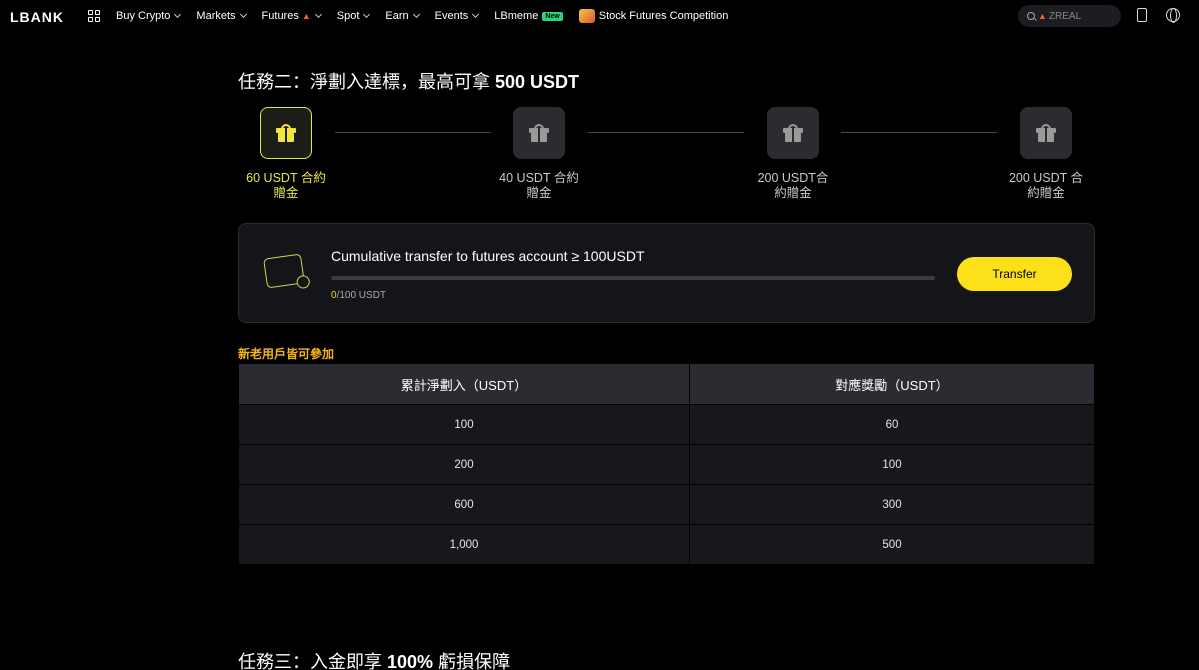 The width and height of the screenshot is (1199, 670). What do you see at coordinates (366, 82) in the screenshot?
I see `task2-title-prefix: 任務二：淨劃入達標，最高可拿` at bounding box center [366, 82].